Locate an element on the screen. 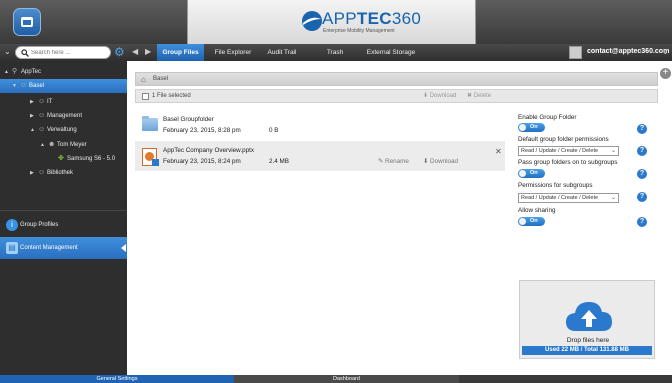  close-icon: ✕ is located at coordinates (498, 151).